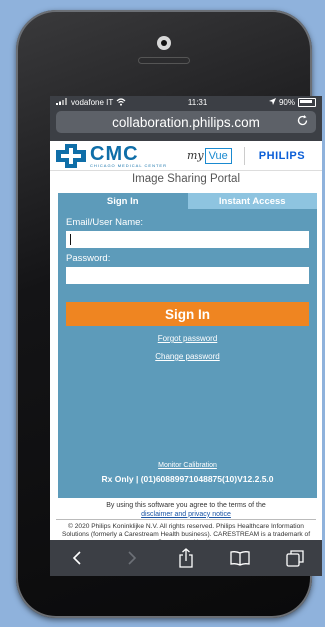 Image resolution: width=325 pixels, height=627 pixels. I want to click on earpiece-speaker, so click(164, 60).